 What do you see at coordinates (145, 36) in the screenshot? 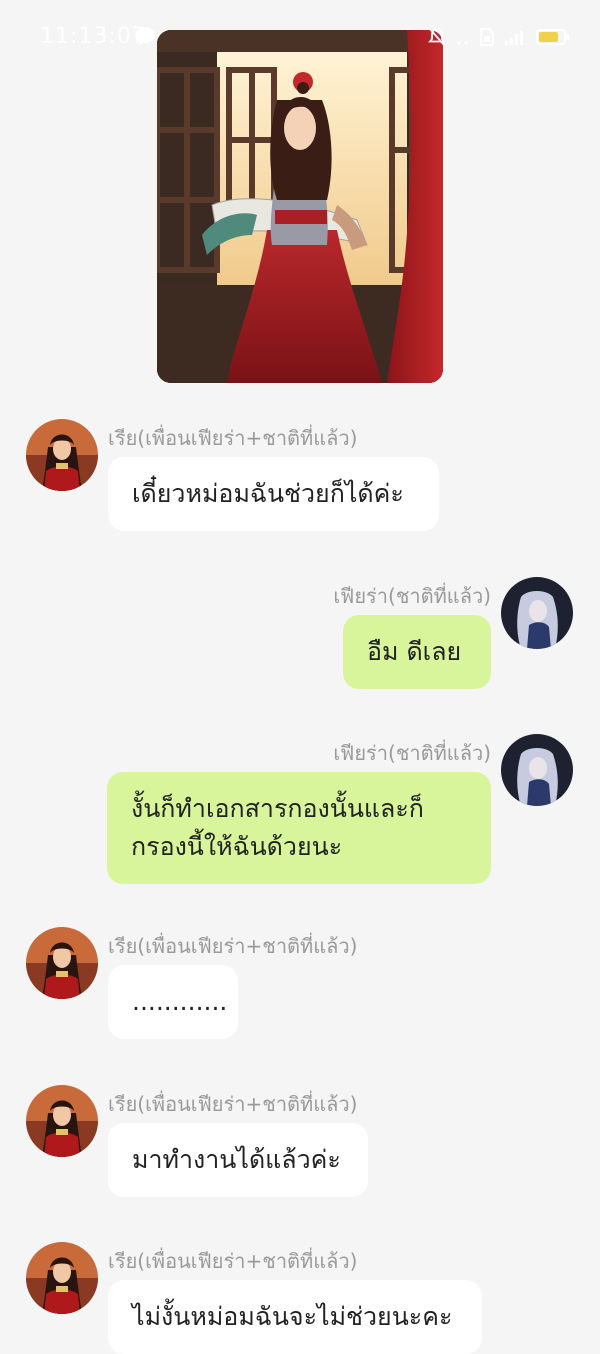
I see `chat-app-icon` at bounding box center [145, 36].